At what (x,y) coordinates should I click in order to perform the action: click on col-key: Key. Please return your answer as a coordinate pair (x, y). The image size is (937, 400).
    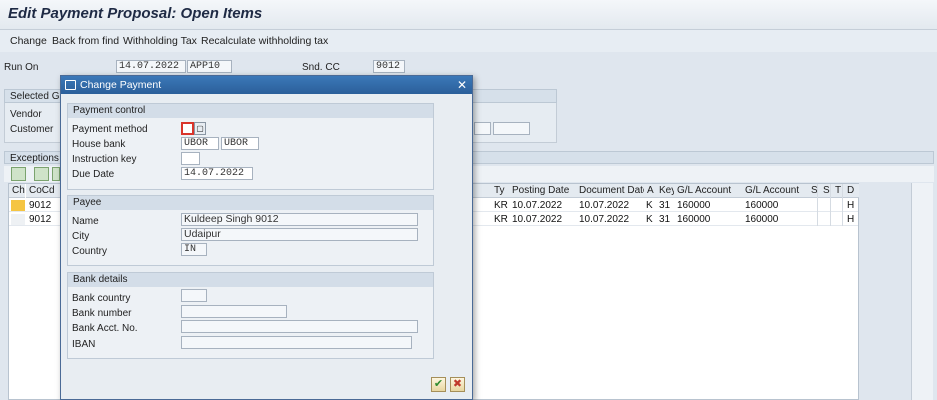
    Looking at the image, I should click on (666, 191).